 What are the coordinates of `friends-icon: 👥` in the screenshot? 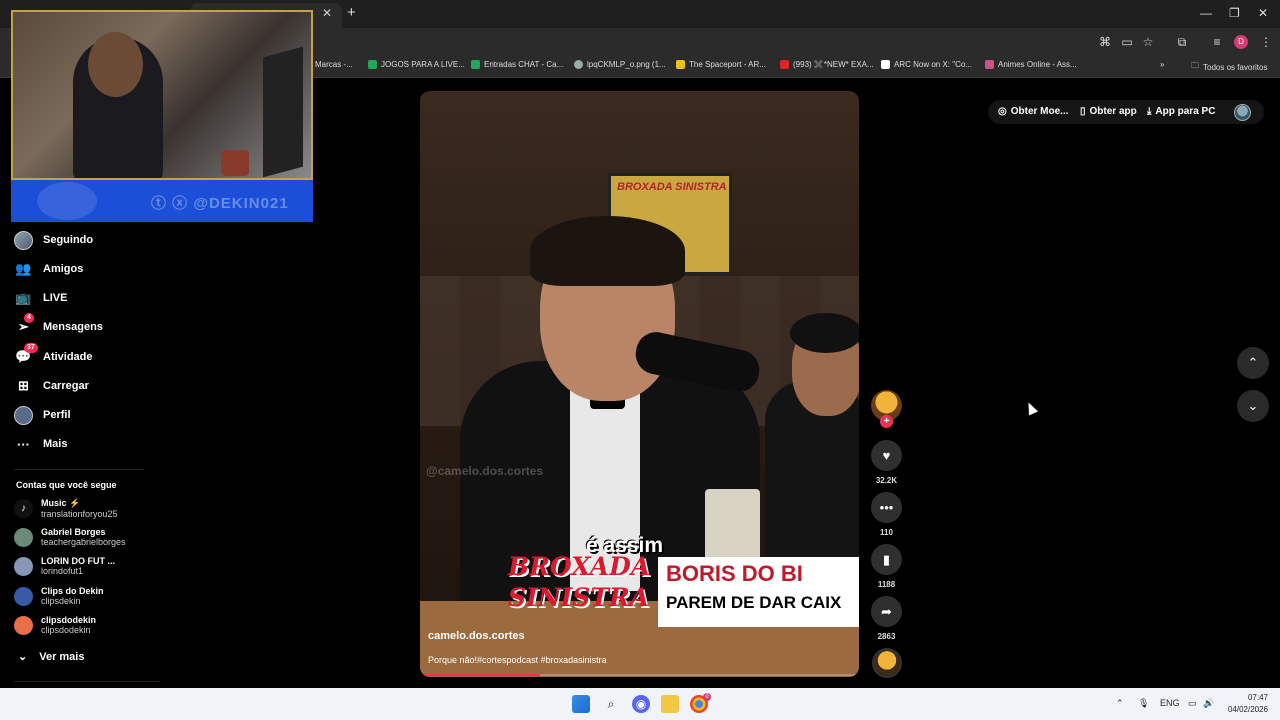 It's located at (23, 268).